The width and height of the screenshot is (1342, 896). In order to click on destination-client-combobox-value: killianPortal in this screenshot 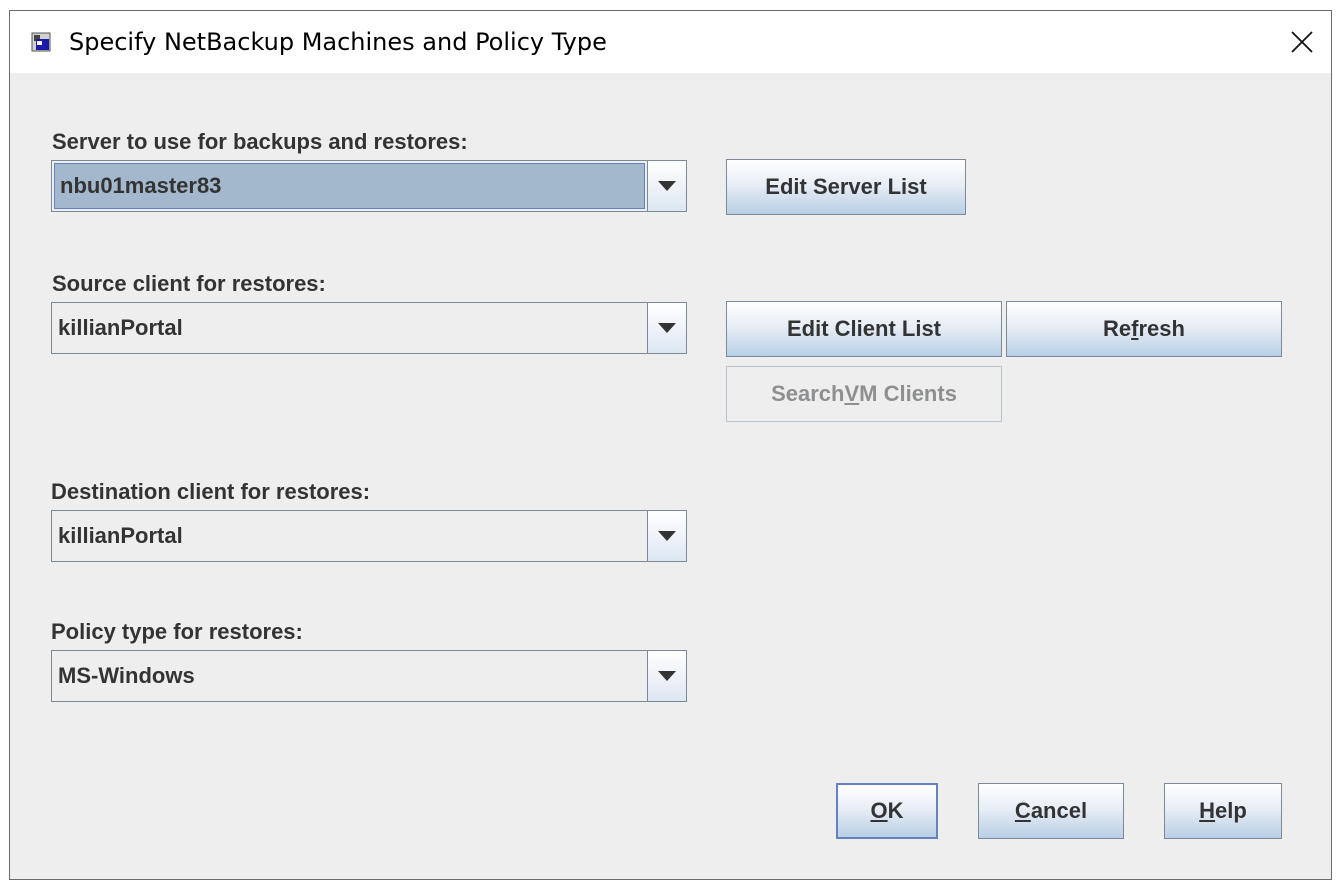, I will do `click(120, 535)`.